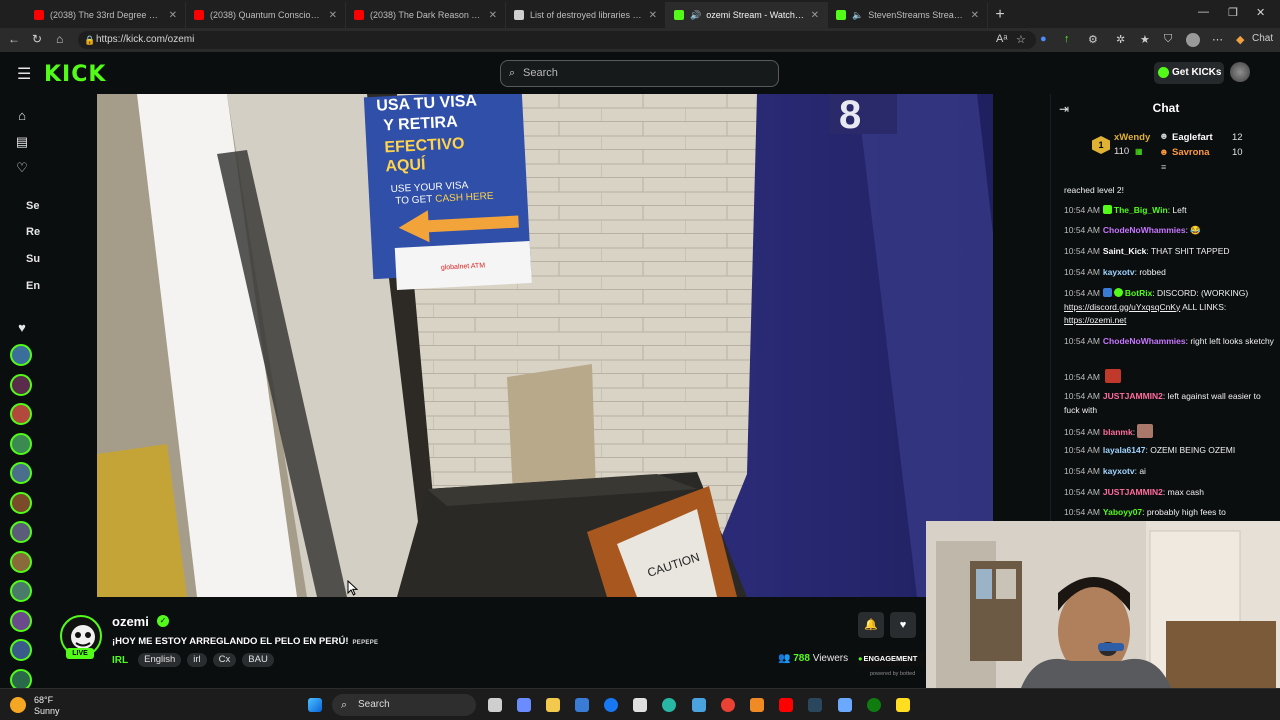 The image size is (1280, 720). What do you see at coordinates (1191, 152) in the screenshot?
I see `leaderboard-user: Savrona` at bounding box center [1191, 152].